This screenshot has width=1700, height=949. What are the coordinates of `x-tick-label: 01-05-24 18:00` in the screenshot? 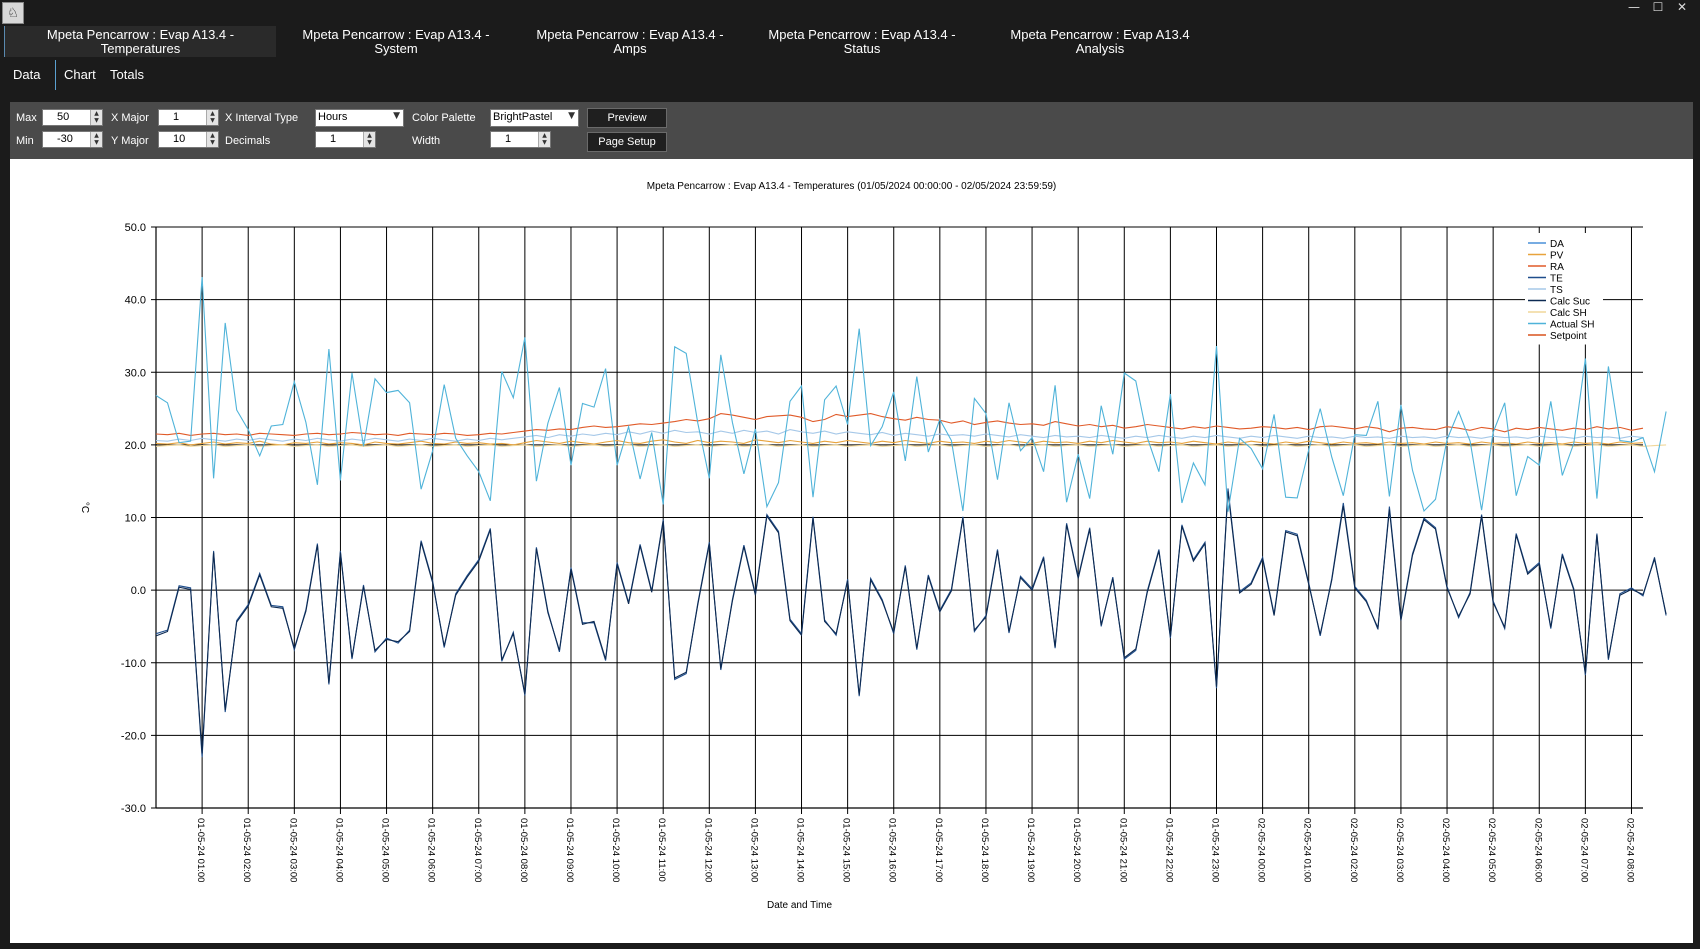 It's located at (984, 850).